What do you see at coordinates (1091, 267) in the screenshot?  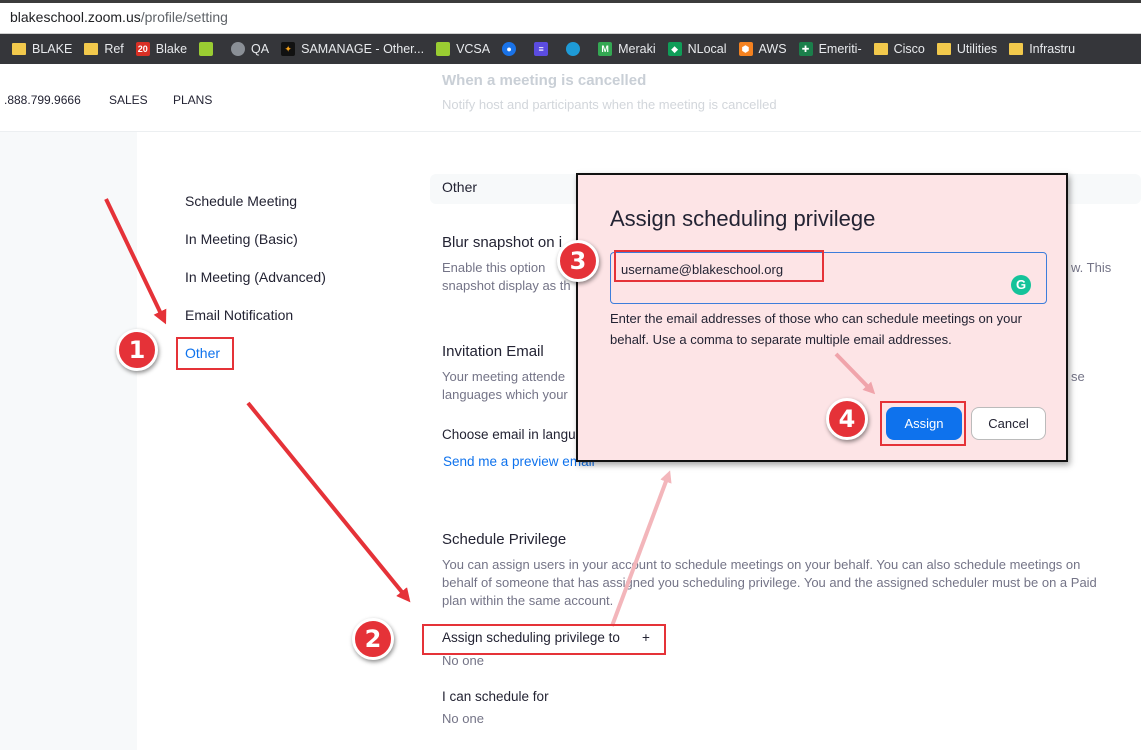 I see `blur-snapshot-desc-right: w. This` at bounding box center [1091, 267].